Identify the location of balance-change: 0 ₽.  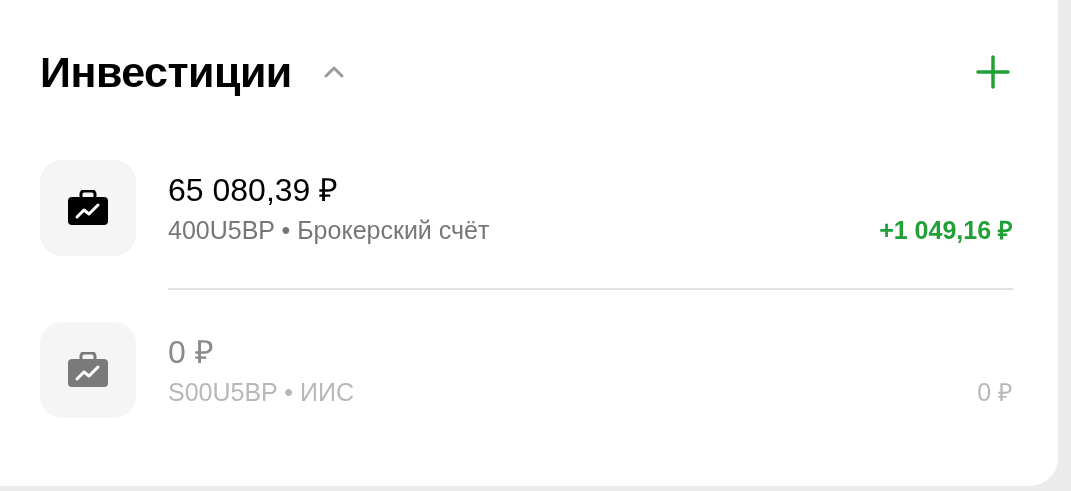
(995, 392).